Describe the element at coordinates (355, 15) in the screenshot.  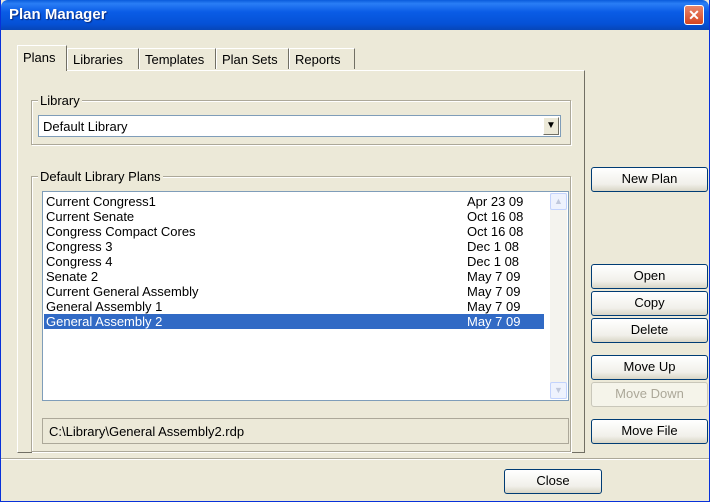
I see `title-bar: Plan Manager ✕` at that location.